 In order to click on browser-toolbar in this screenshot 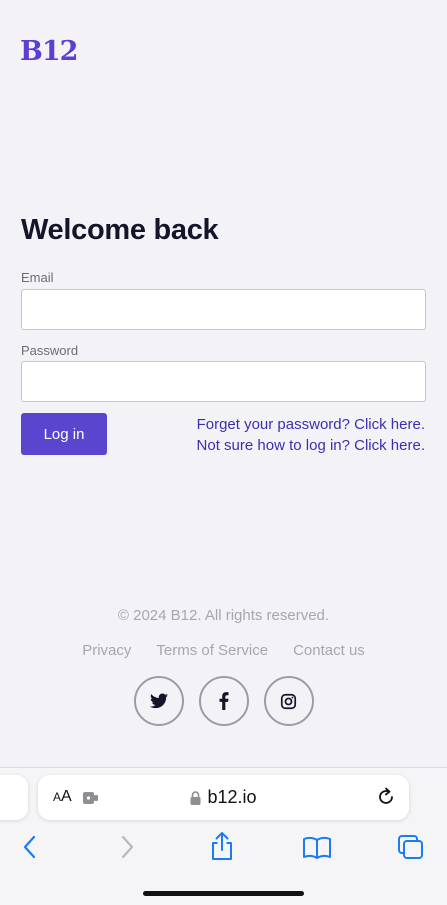, I will do `click(223, 848)`.